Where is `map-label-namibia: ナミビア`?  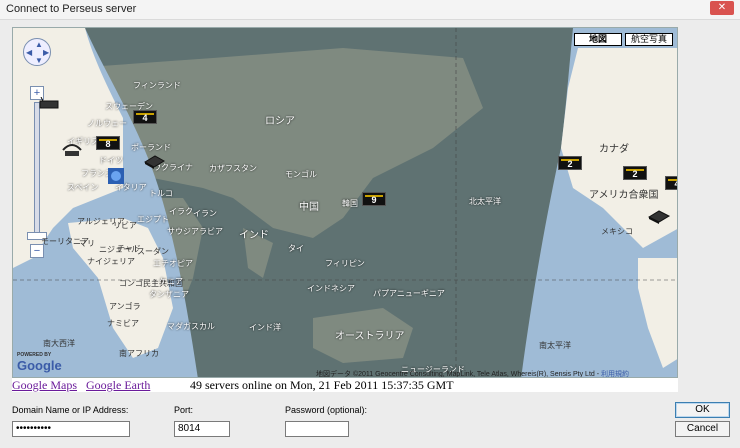 map-label-namibia: ナミビア is located at coordinates (123, 323).